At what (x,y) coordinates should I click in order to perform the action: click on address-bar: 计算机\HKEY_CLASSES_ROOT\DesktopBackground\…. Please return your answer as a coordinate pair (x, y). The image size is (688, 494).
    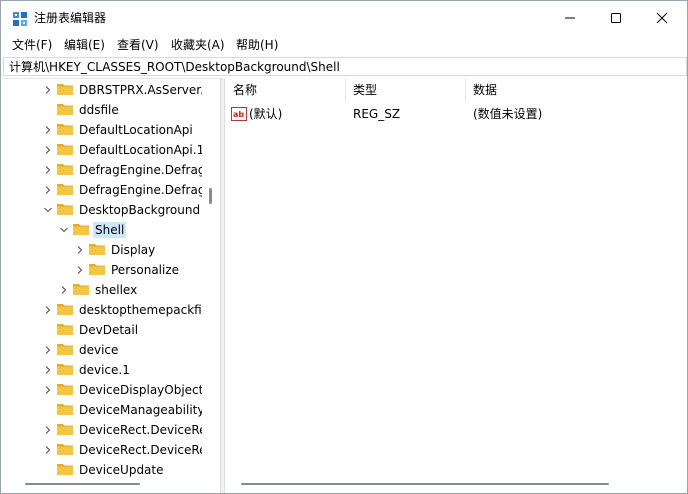
    Looking at the image, I should click on (345, 66).